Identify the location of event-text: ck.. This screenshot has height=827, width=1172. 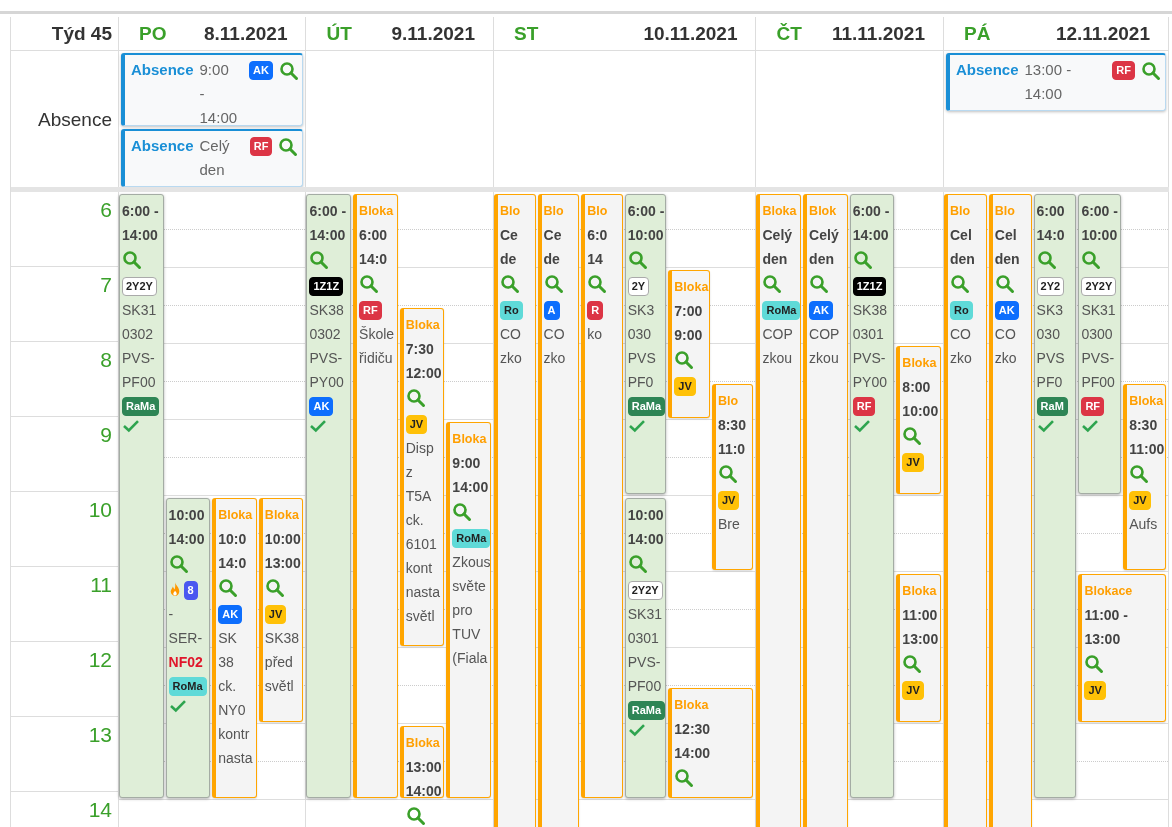
(415, 520).